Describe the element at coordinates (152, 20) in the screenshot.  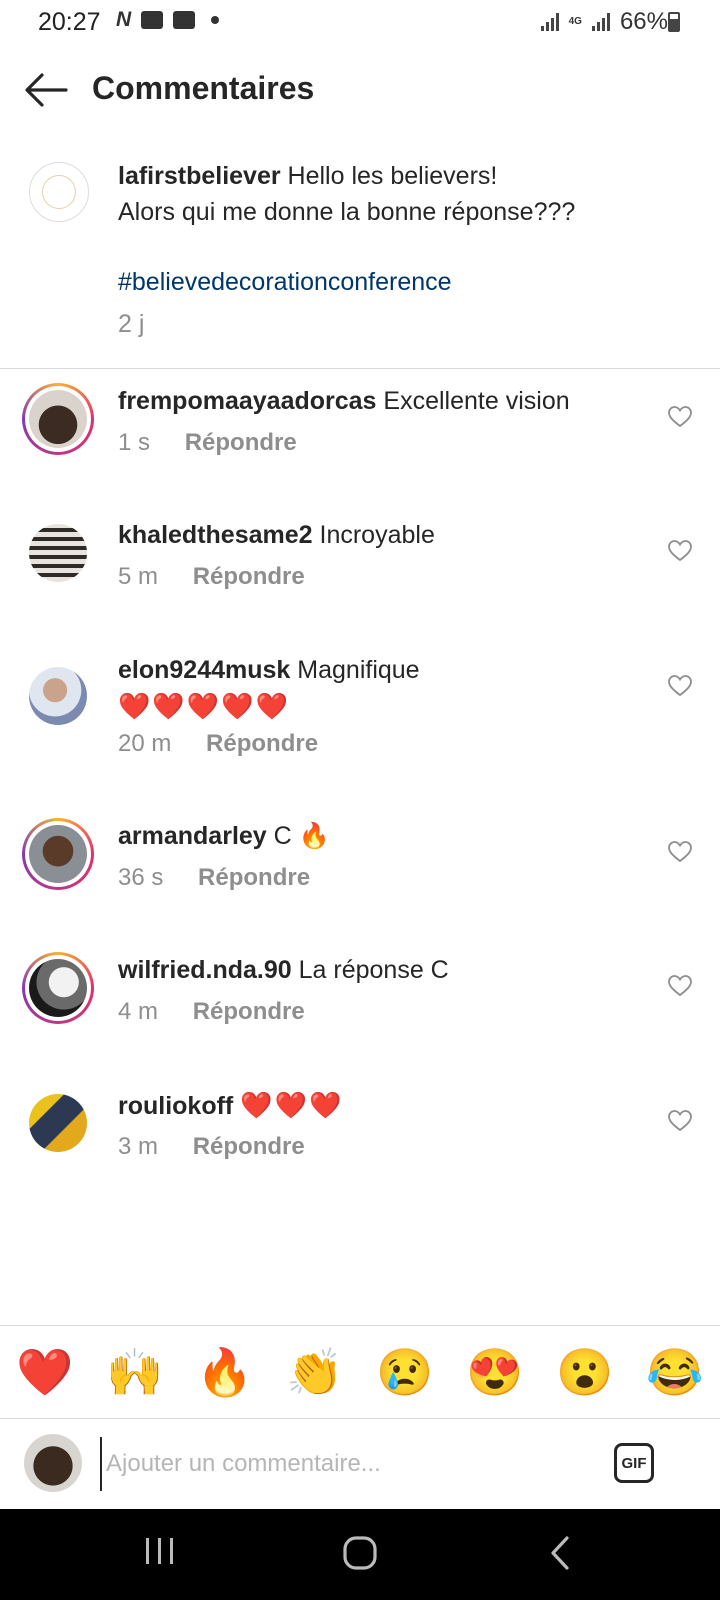
I see `gallery-icon` at that location.